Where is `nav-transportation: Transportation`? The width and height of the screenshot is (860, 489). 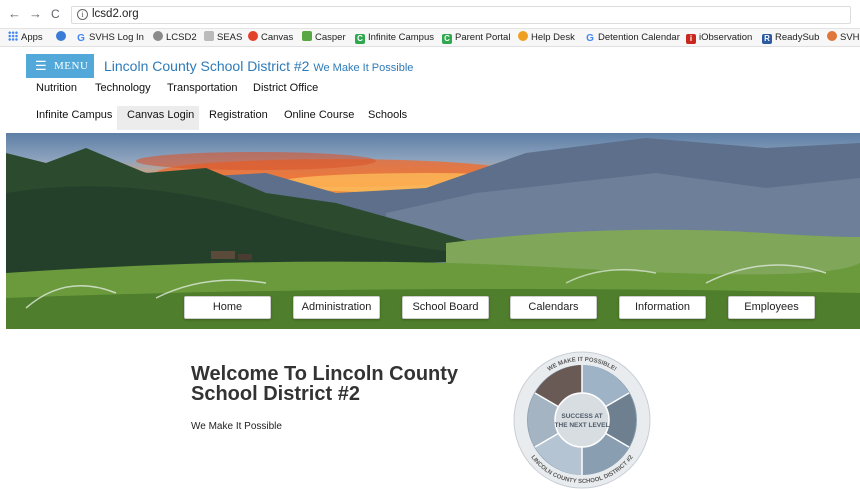 nav-transportation: Transportation is located at coordinates (202, 88).